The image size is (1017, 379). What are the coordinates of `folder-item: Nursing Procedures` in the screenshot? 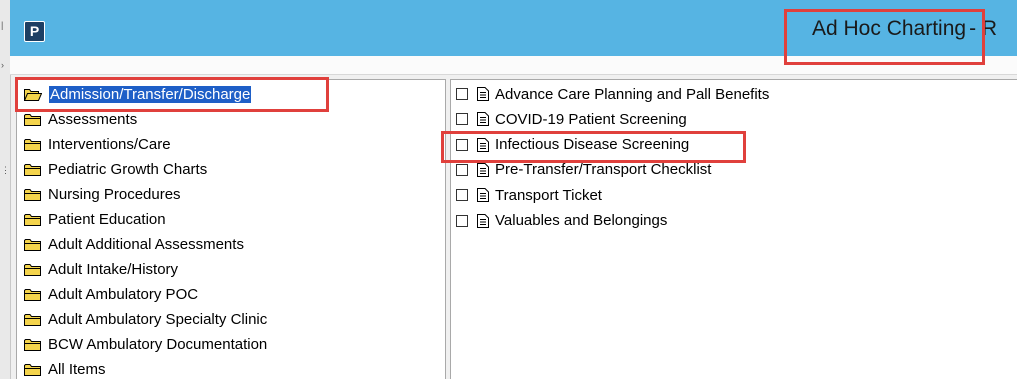 It's located at (102, 194).